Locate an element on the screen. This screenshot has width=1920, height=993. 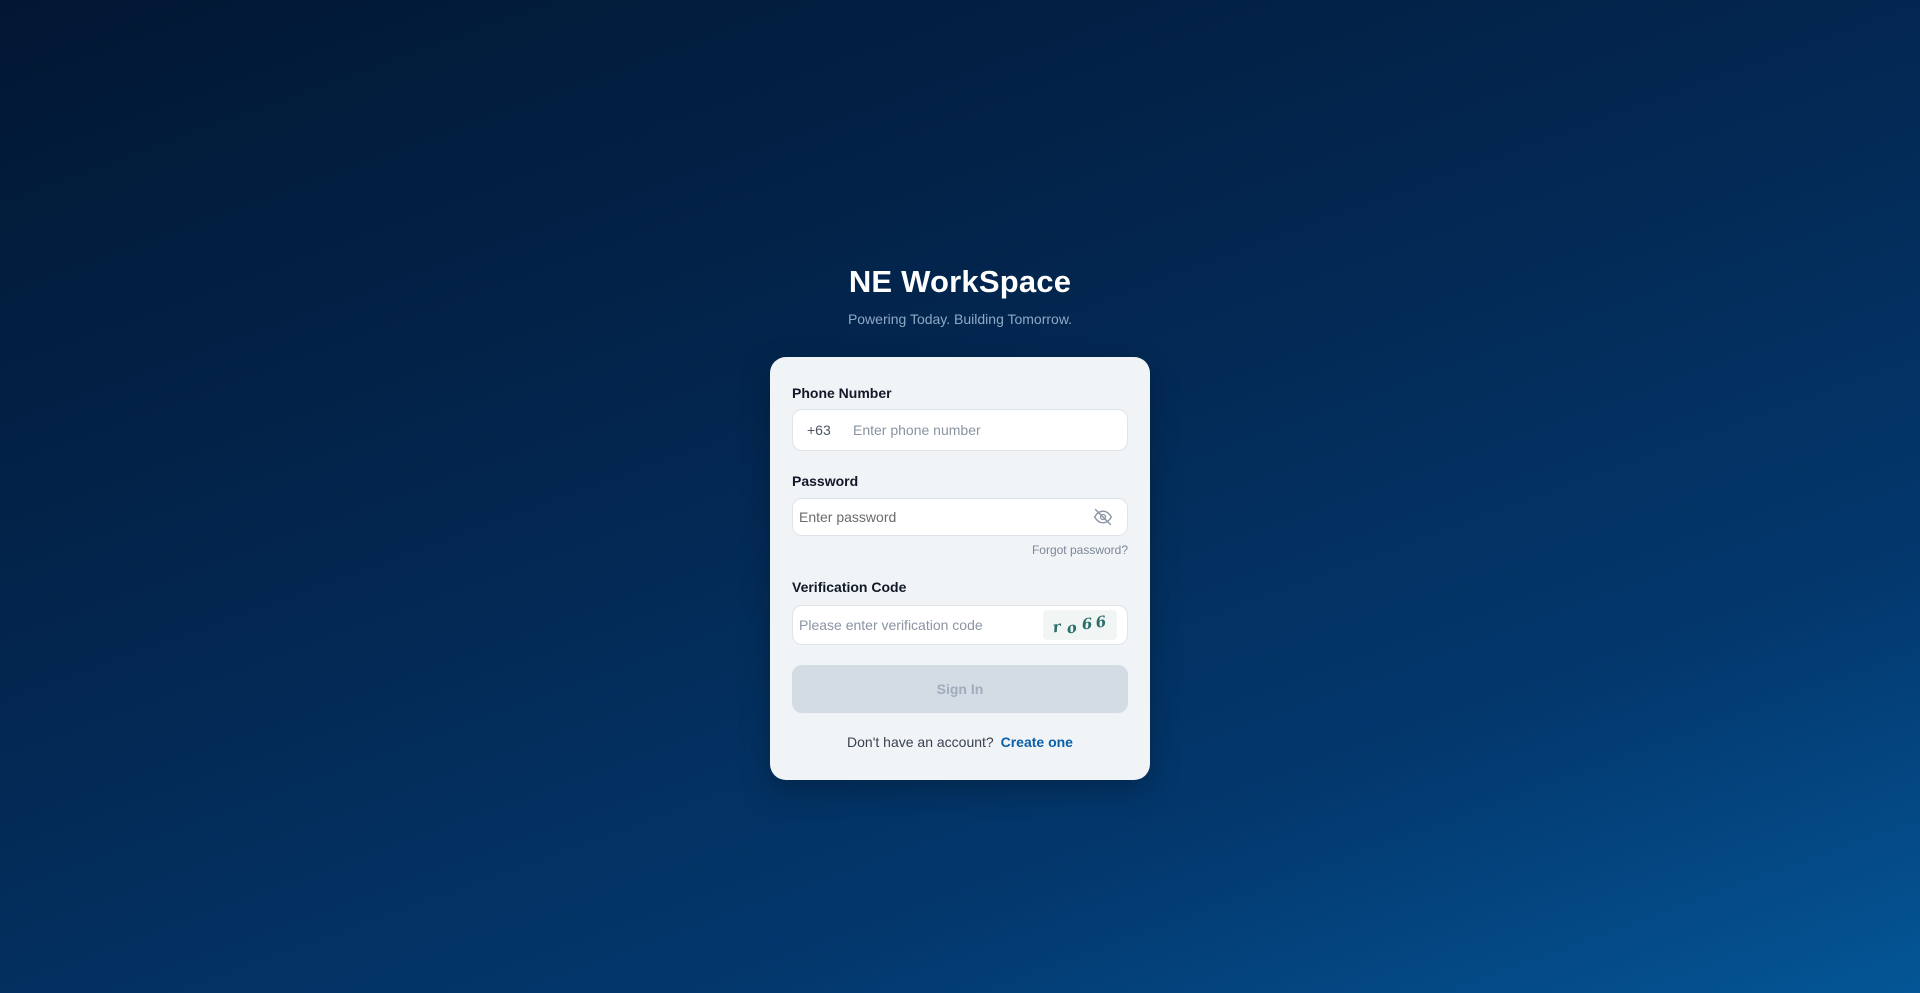
create-account-link: Create one is located at coordinates (1037, 742).